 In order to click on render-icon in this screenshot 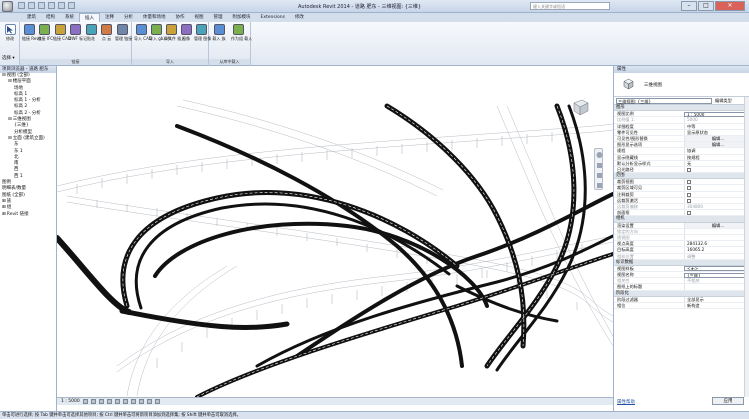, I will do `click(117, 401)`.